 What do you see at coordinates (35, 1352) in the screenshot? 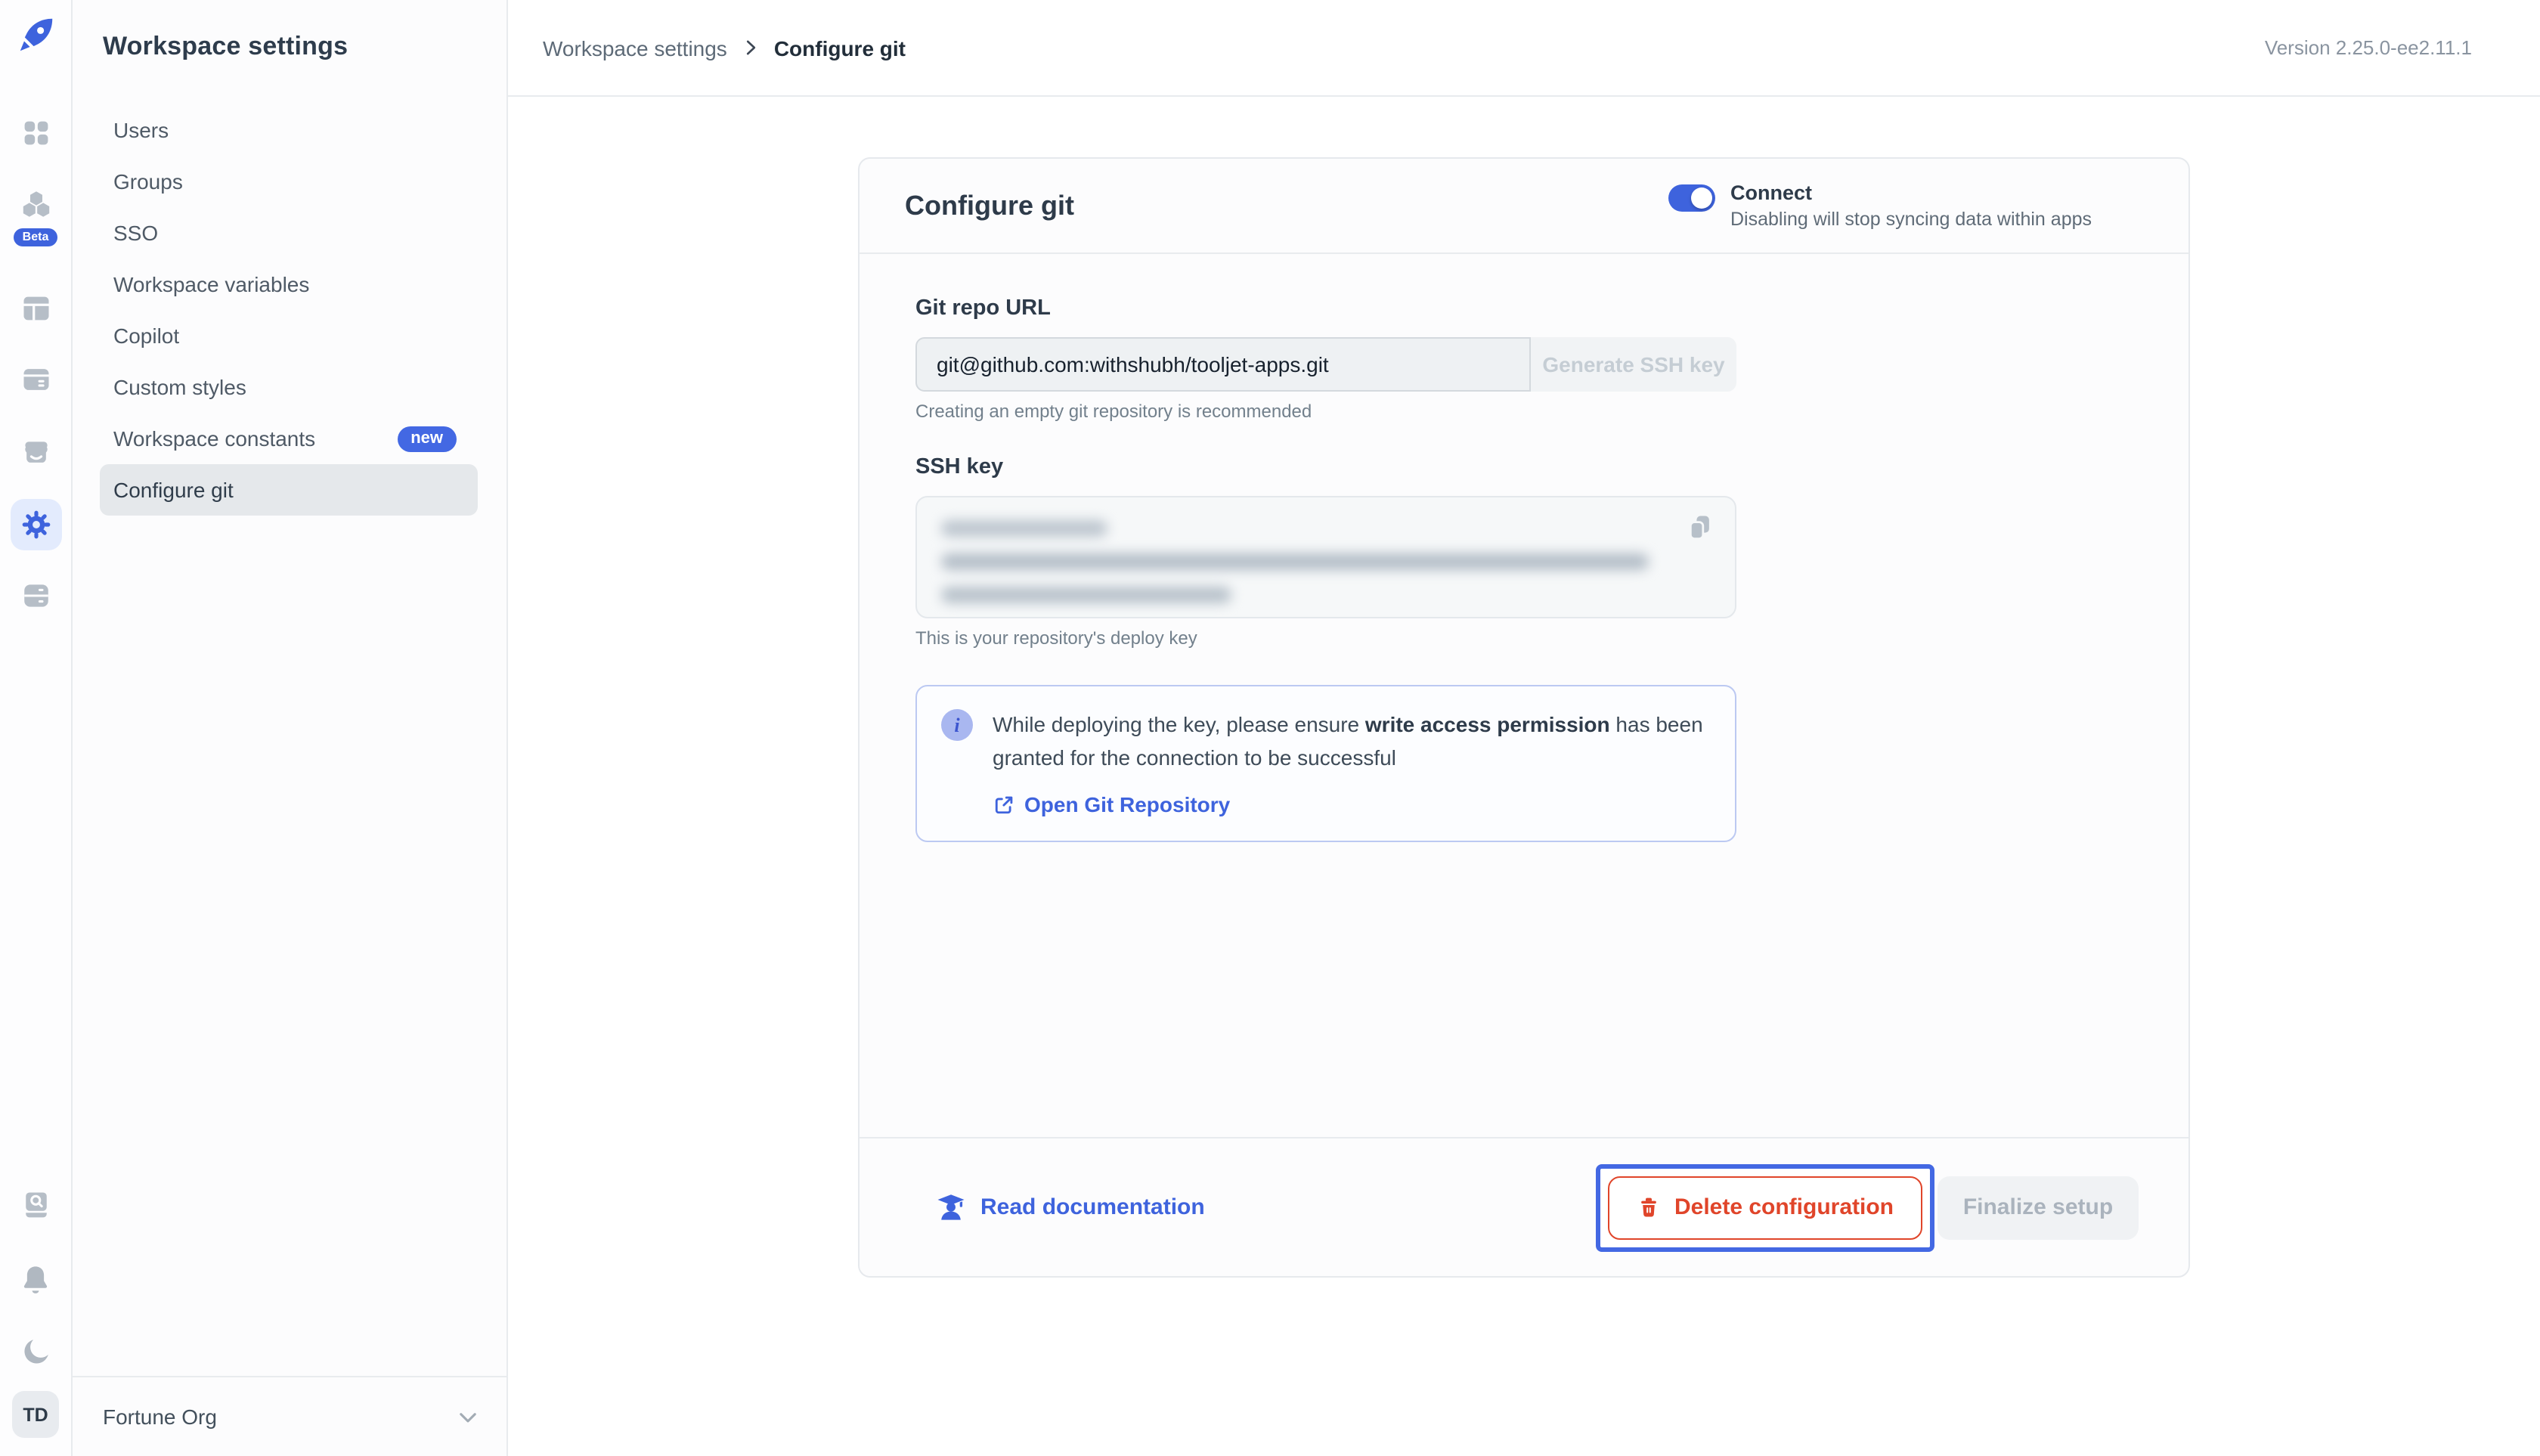
I see `dark-mode-moon-icon` at bounding box center [35, 1352].